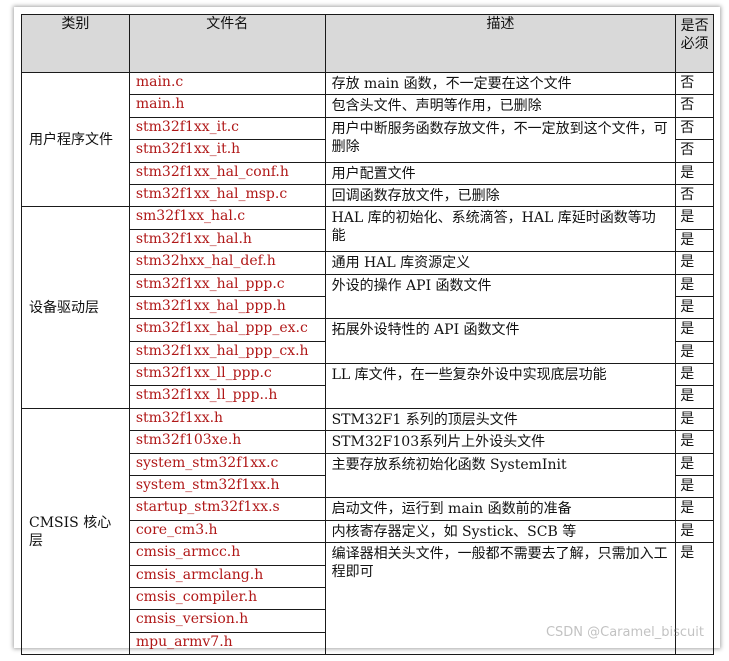 The width and height of the screenshot is (729, 661). I want to click on filename-cell: stm32f1xx_hal_ppp_cx.h, so click(227, 352).